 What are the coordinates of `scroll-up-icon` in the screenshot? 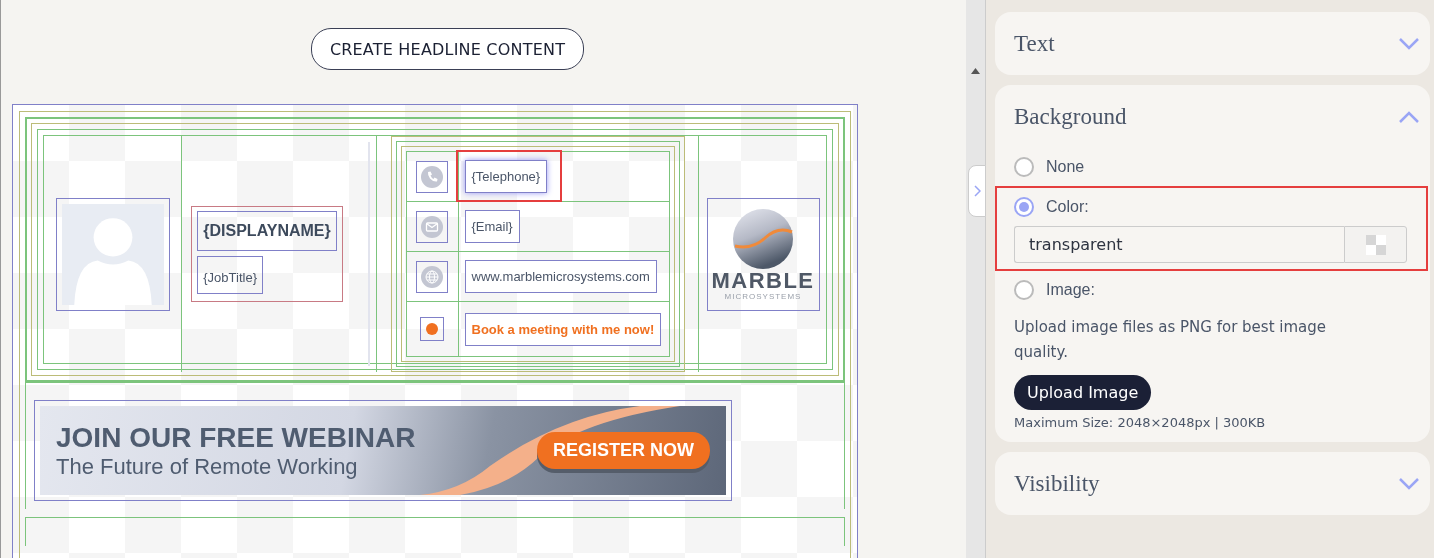 It's located at (975, 71).